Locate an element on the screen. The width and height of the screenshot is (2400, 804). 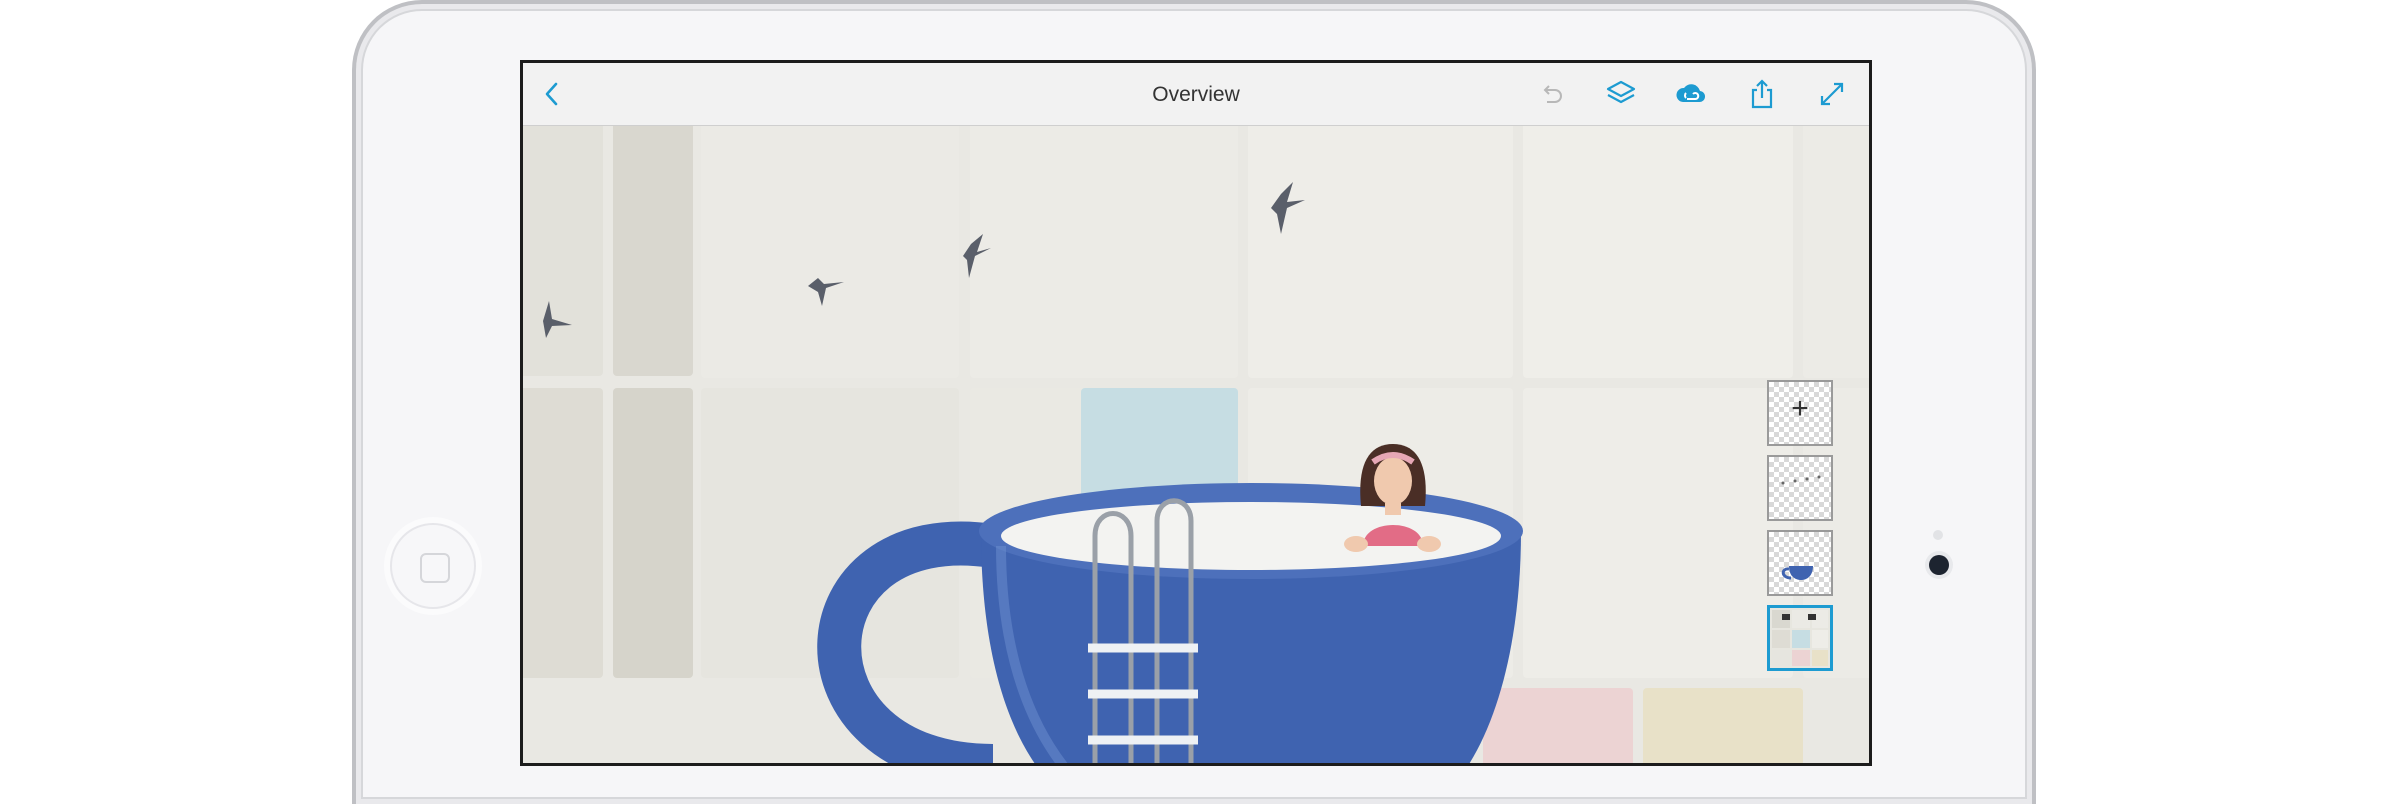
page-title: Overview is located at coordinates (1196, 94).